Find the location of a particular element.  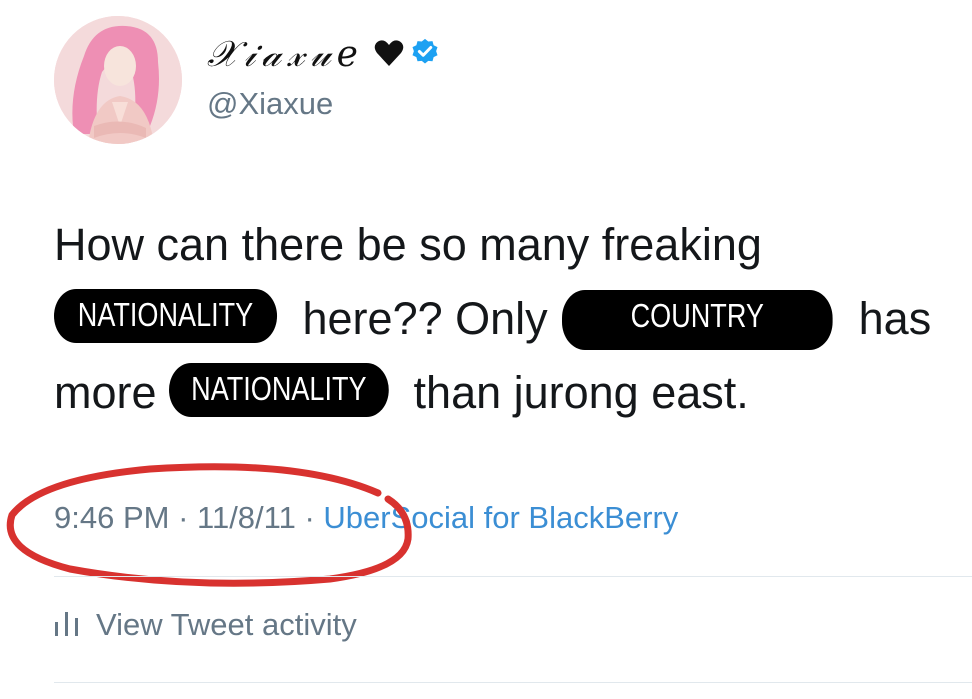

tweet-text-segment: here?? Only is located at coordinates (425, 318).